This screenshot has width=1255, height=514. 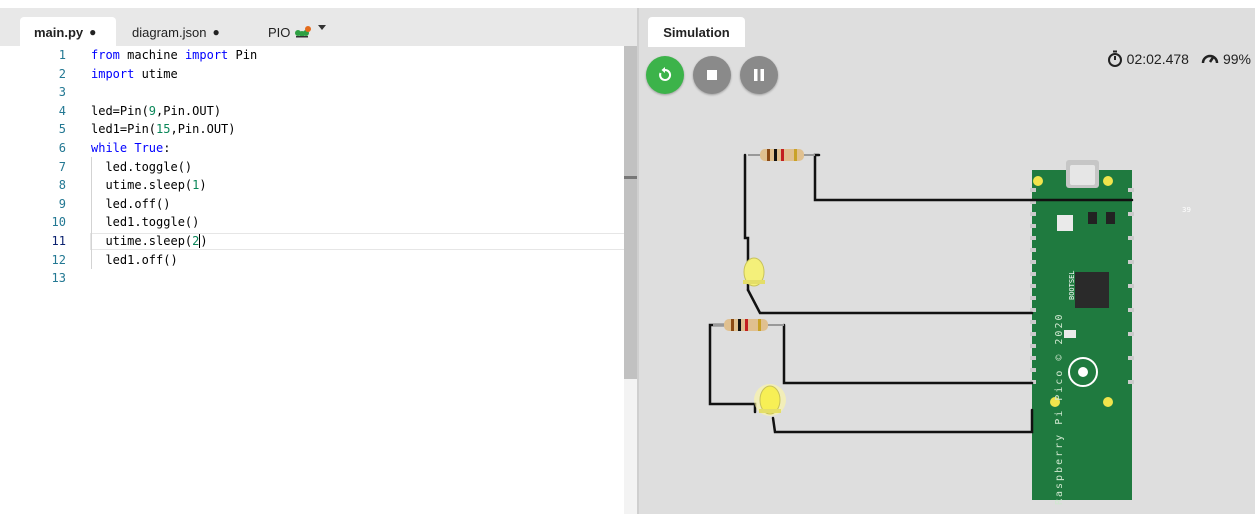 I want to click on line-number: 12, so click(x=58, y=259).